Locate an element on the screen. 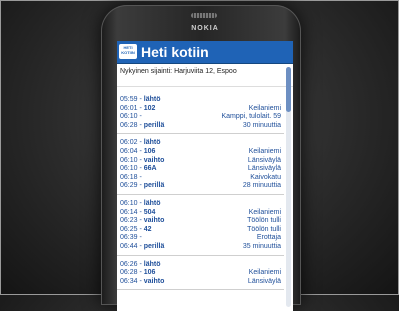  route-step: 06:01 - 102 Keilaniemi is located at coordinates (200, 109).